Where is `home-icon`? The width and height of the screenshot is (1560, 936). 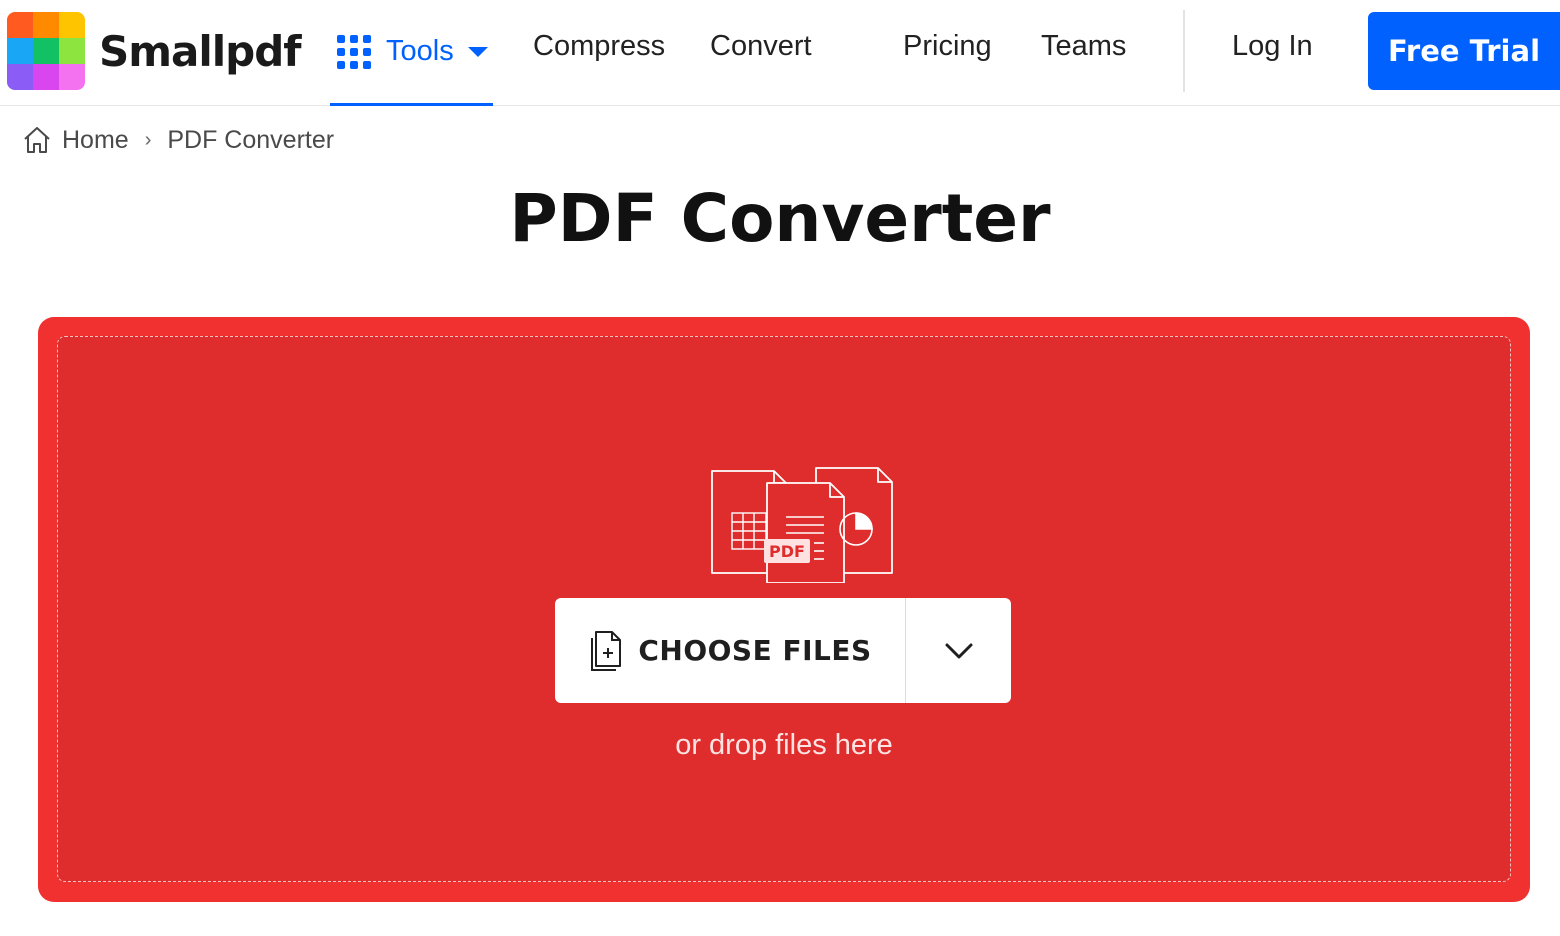 home-icon is located at coordinates (37, 140).